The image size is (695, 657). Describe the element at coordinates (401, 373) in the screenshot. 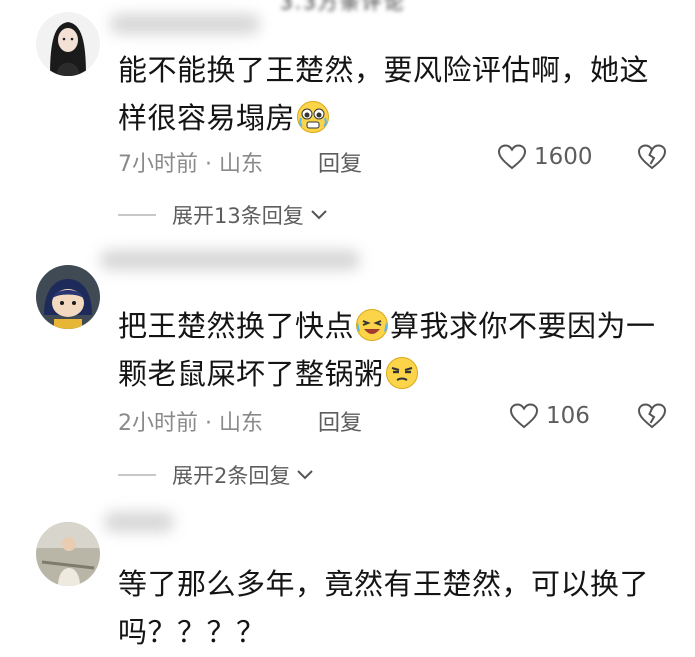

I see `unamused-emoji-icon` at that location.